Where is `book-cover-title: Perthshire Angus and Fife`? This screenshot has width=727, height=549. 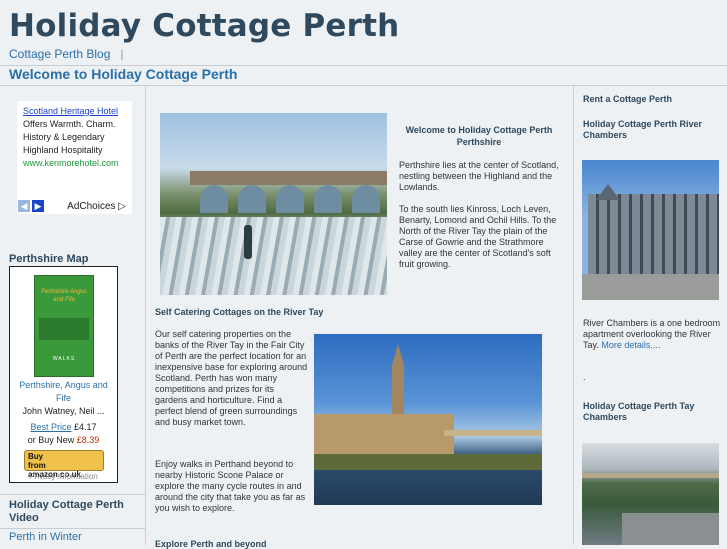
book-cover-title: Perthshire Angus and Fife is located at coordinates (64, 296).